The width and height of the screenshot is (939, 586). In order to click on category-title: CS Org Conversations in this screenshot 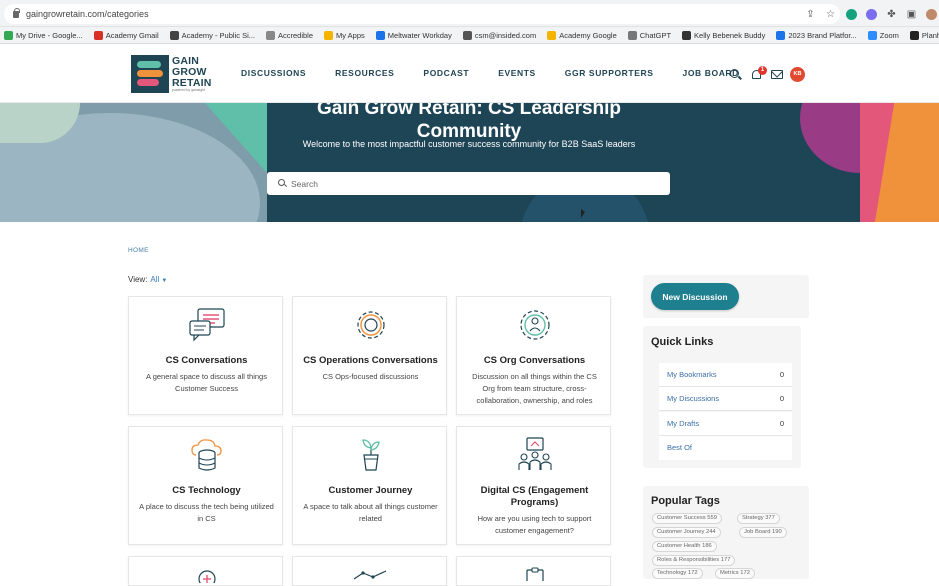, I will do `click(534, 361)`.